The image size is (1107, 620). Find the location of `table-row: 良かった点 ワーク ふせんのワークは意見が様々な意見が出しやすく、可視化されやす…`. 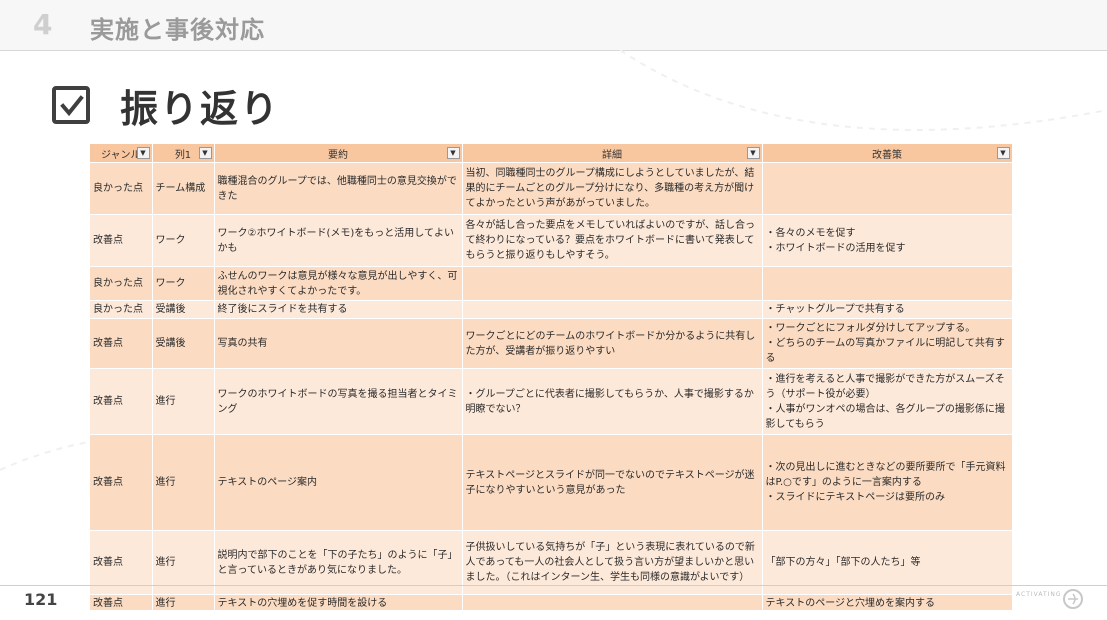

table-row: 良かった点 ワーク ふせんのワークは意見が様々な意見が出しやすく、可視化されやす… is located at coordinates (551, 283).